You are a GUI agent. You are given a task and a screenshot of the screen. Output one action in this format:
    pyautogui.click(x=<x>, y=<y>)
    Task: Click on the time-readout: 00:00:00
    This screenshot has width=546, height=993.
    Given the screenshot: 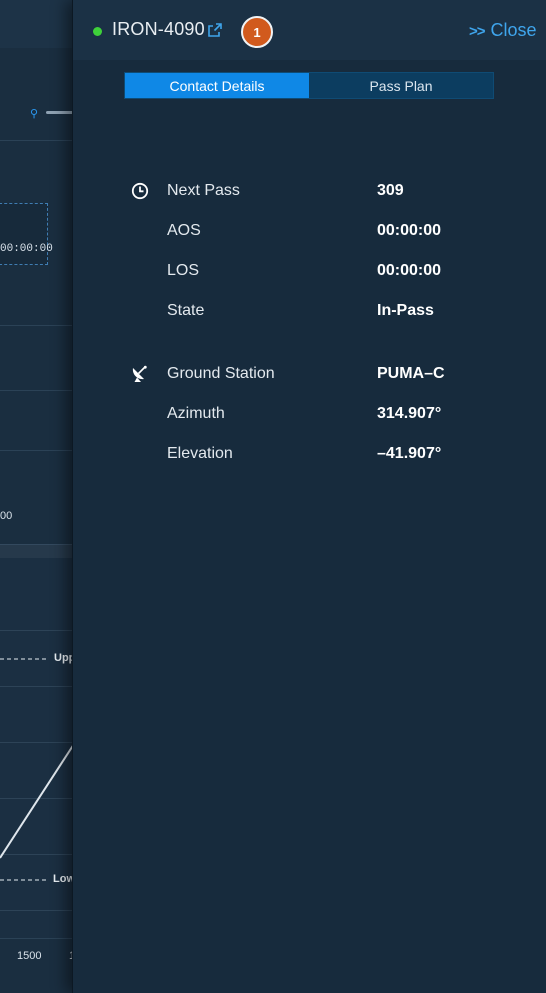 What is the action you would take?
    pyautogui.click(x=26, y=249)
    